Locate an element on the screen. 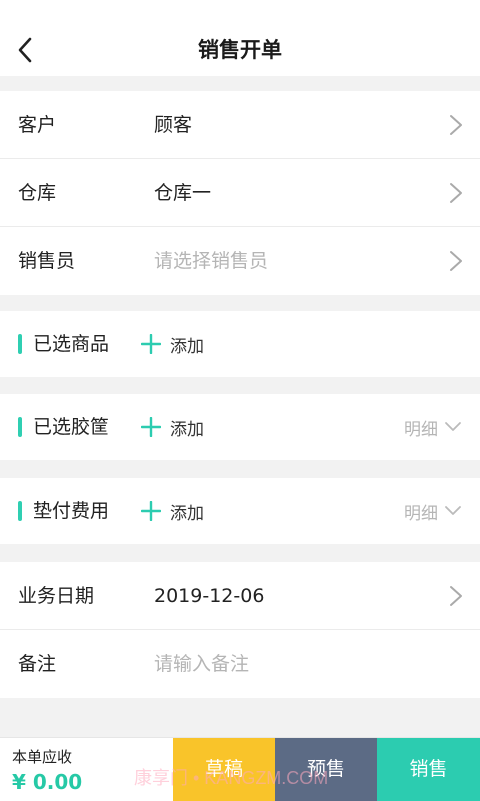 This screenshot has width=480, height=801. amount-due-label: 本单应收 is located at coordinates (42, 757).